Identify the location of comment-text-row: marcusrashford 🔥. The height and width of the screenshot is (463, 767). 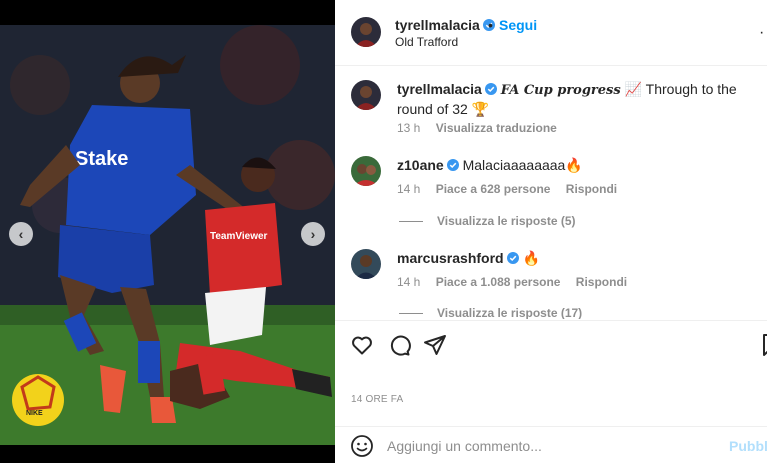
(468, 258).